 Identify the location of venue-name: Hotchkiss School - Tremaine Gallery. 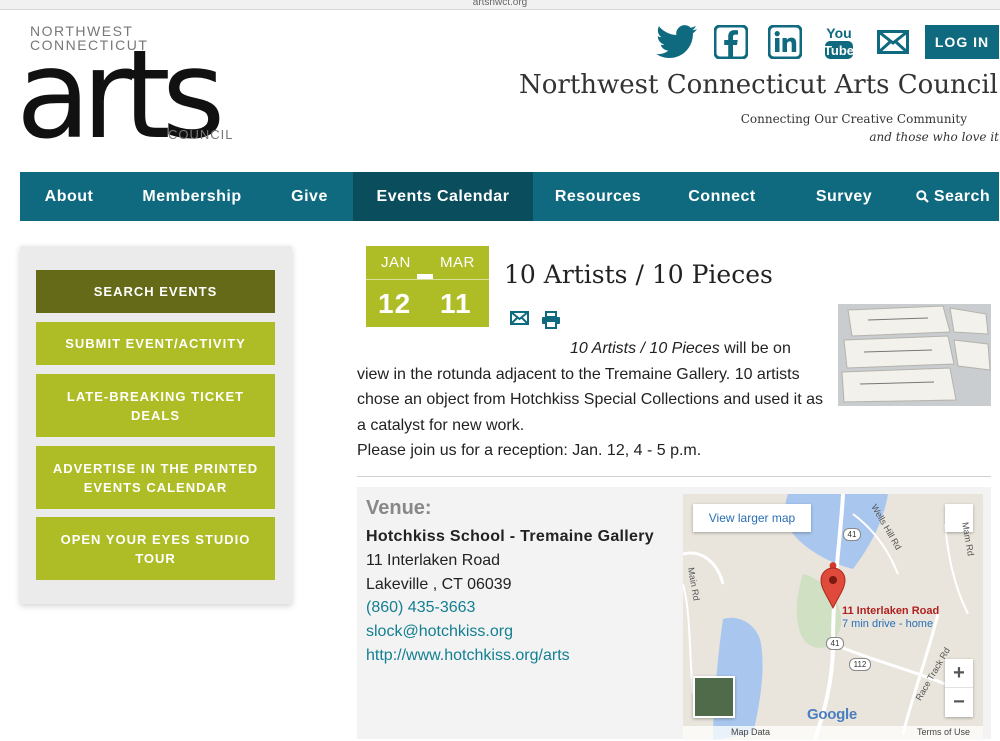
(510, 536).